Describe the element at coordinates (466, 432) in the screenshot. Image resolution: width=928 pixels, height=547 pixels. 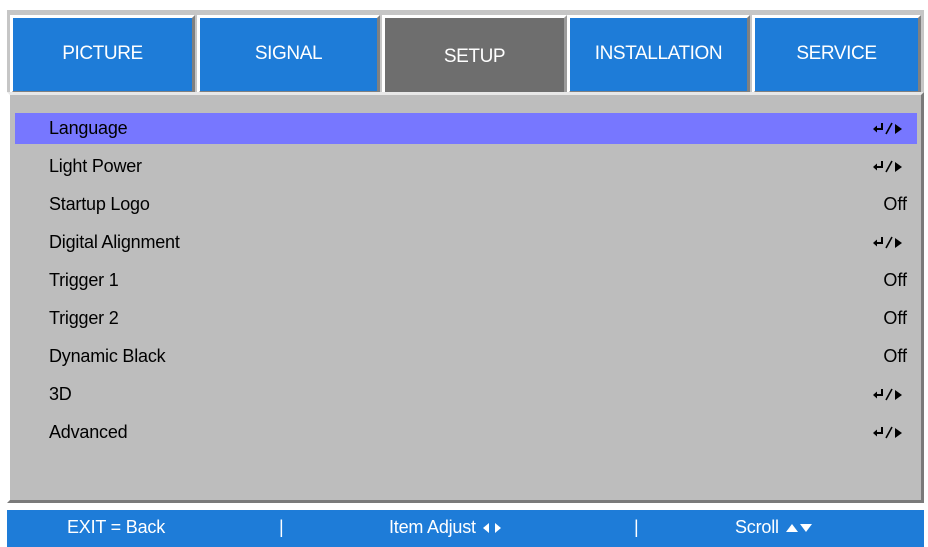
I see `menu-item-advanced: Advanced` at that location.